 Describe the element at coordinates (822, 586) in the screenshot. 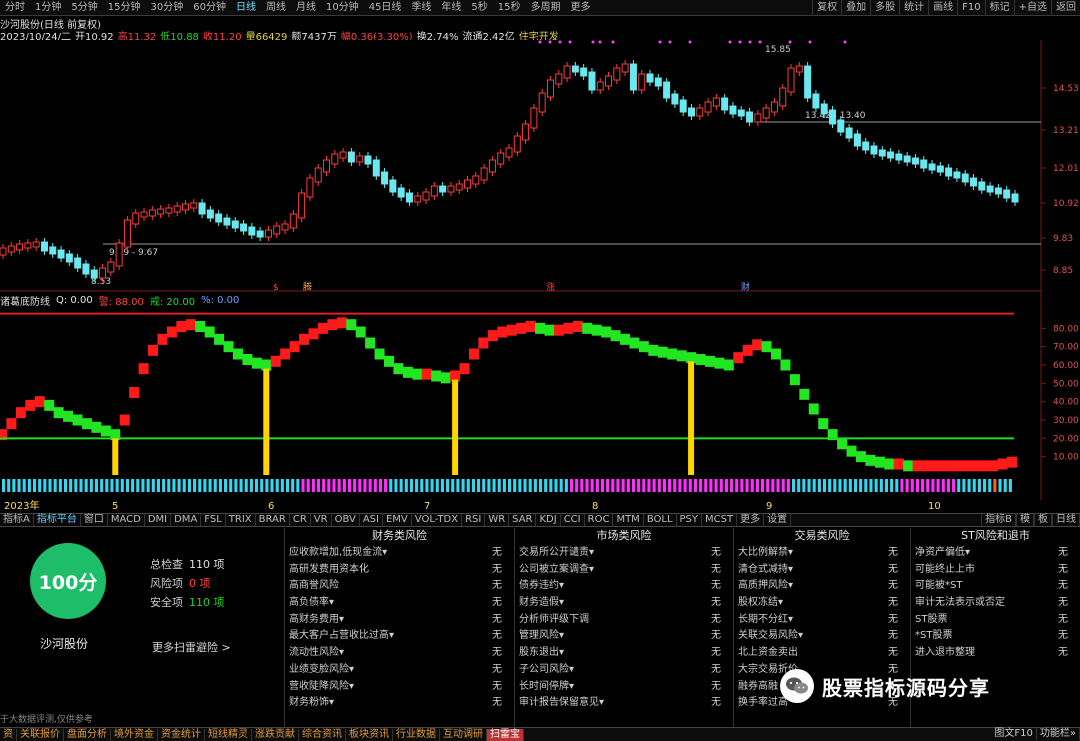

I see `risk-item: 高质押风险▾ 无` at that location.